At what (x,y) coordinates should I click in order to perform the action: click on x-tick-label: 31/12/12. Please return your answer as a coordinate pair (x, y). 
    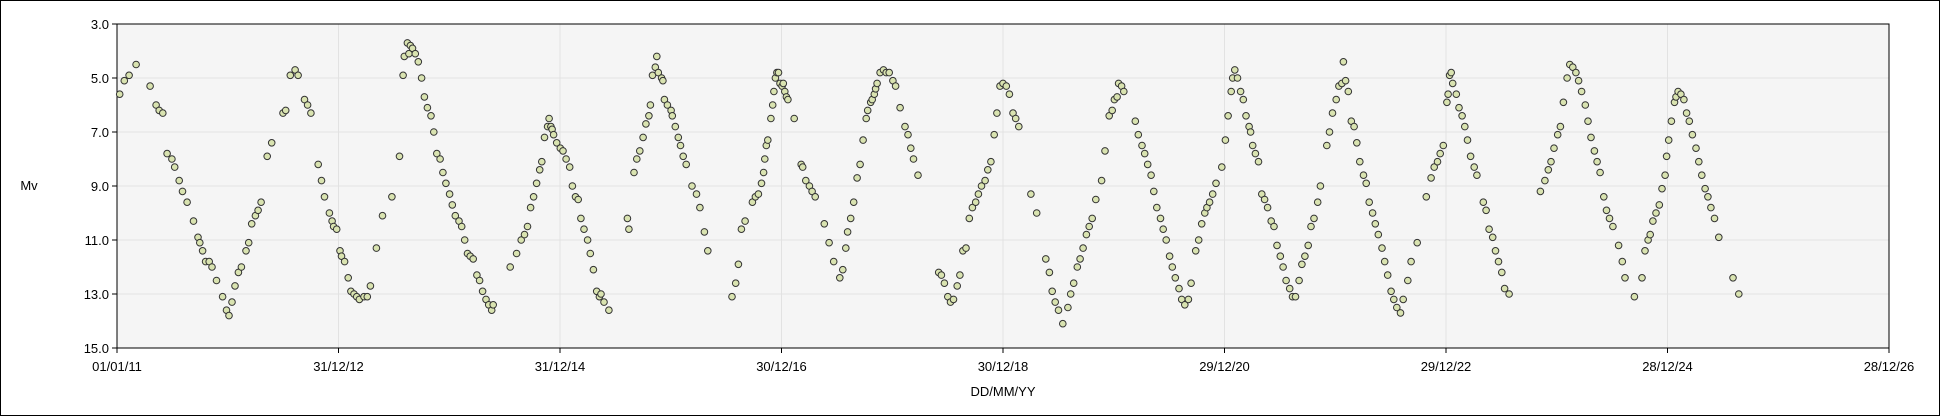
    Looking at the image, I should click on (338, 366).